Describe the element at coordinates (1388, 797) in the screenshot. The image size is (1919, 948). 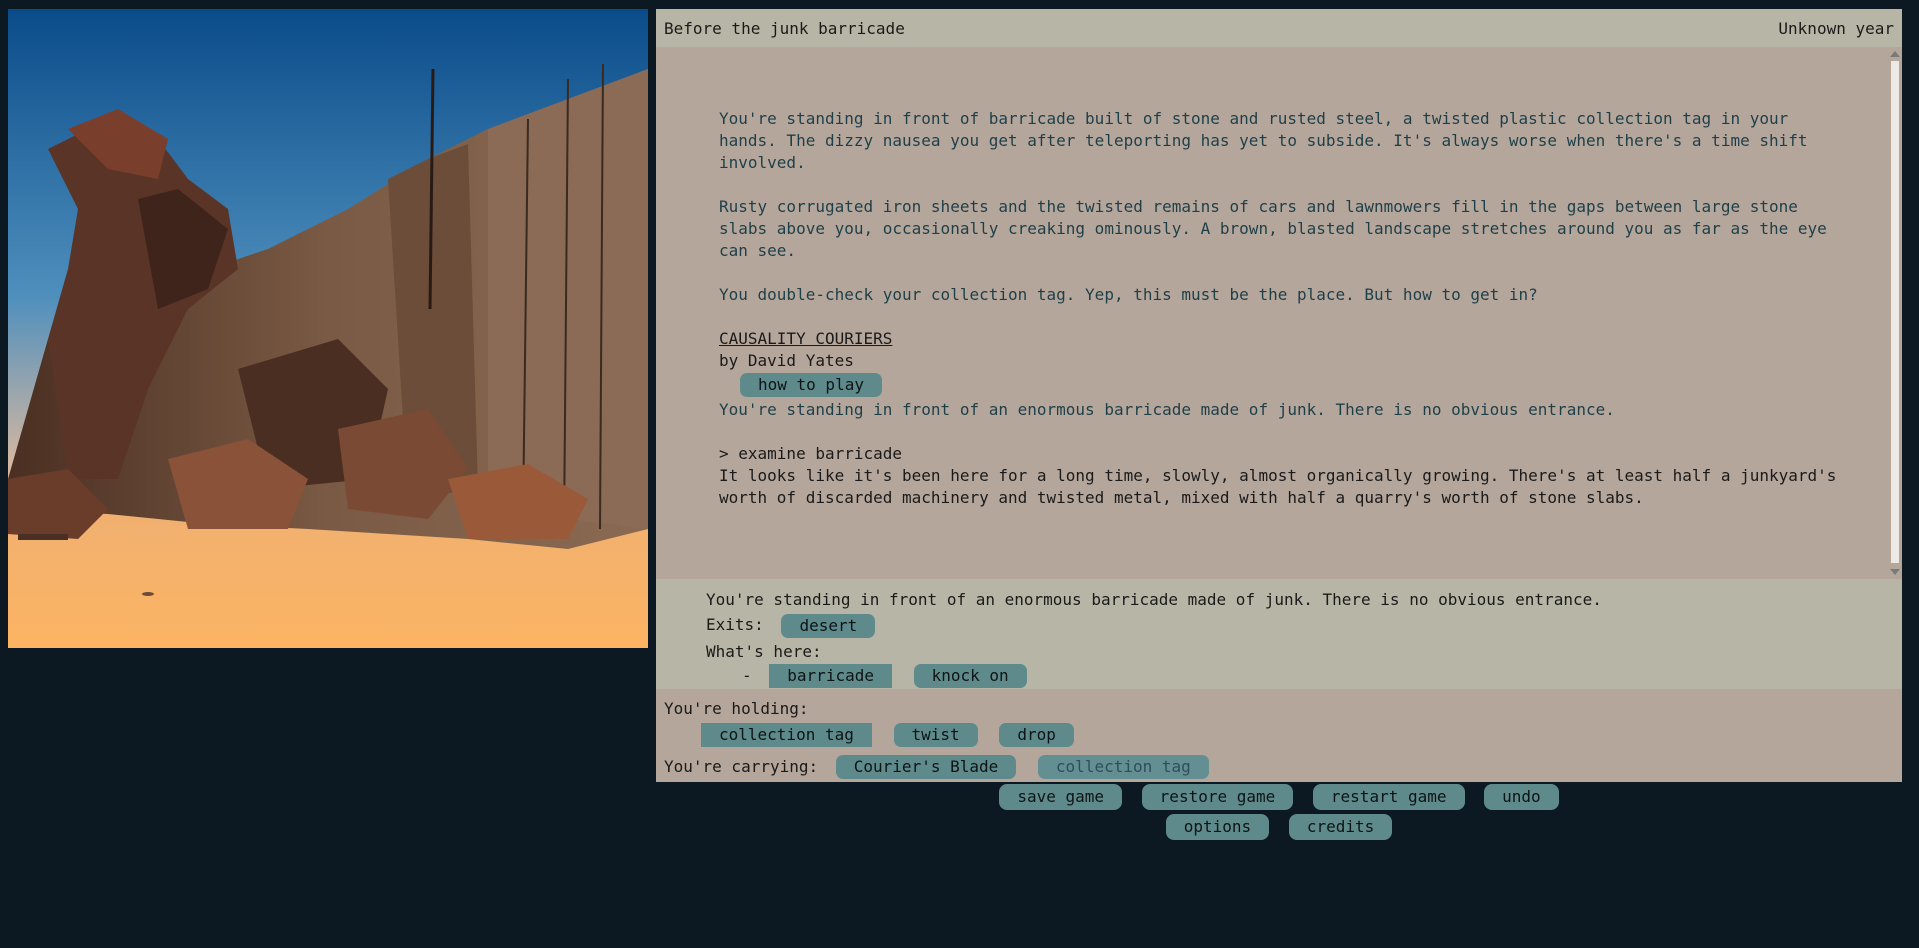
I see `restart-game-button: restart game` at that location.